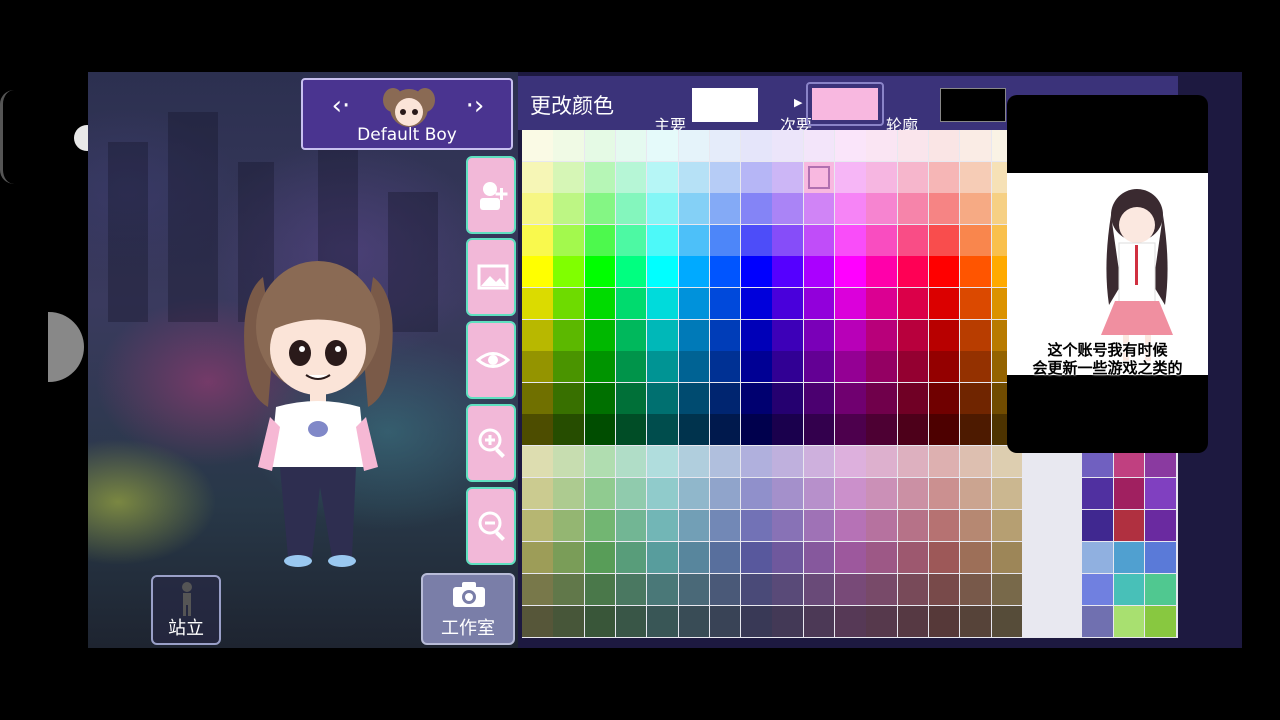  I want to click on hide-ui-button, so click(491, 360).